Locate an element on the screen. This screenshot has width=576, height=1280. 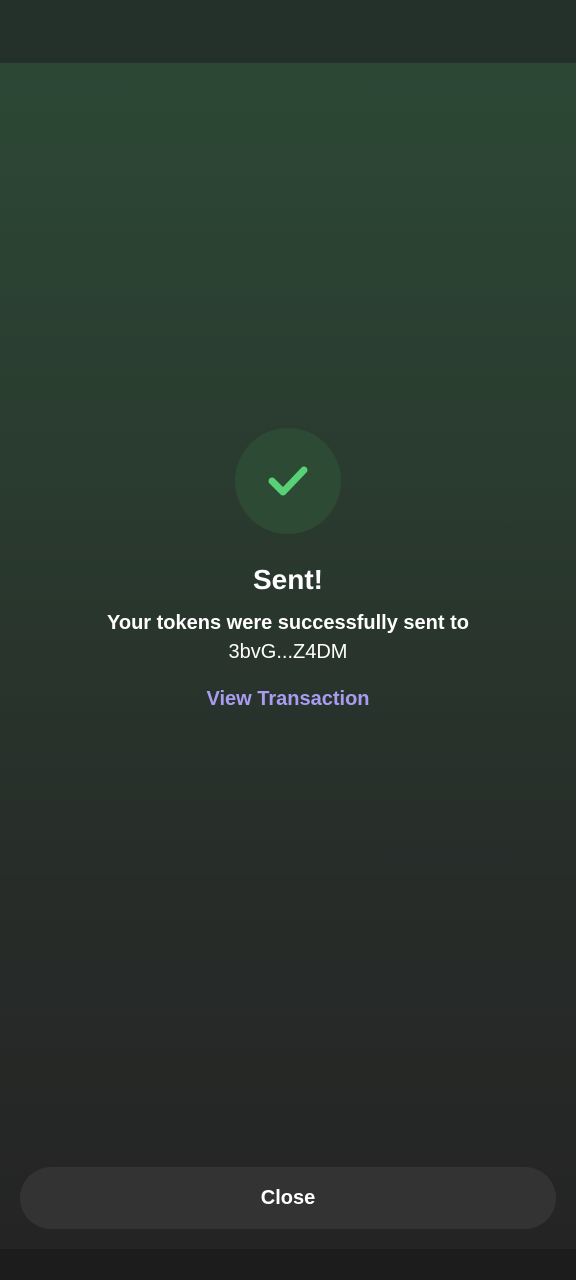
system-navigation-bar is located at coordinates (288, 1264).